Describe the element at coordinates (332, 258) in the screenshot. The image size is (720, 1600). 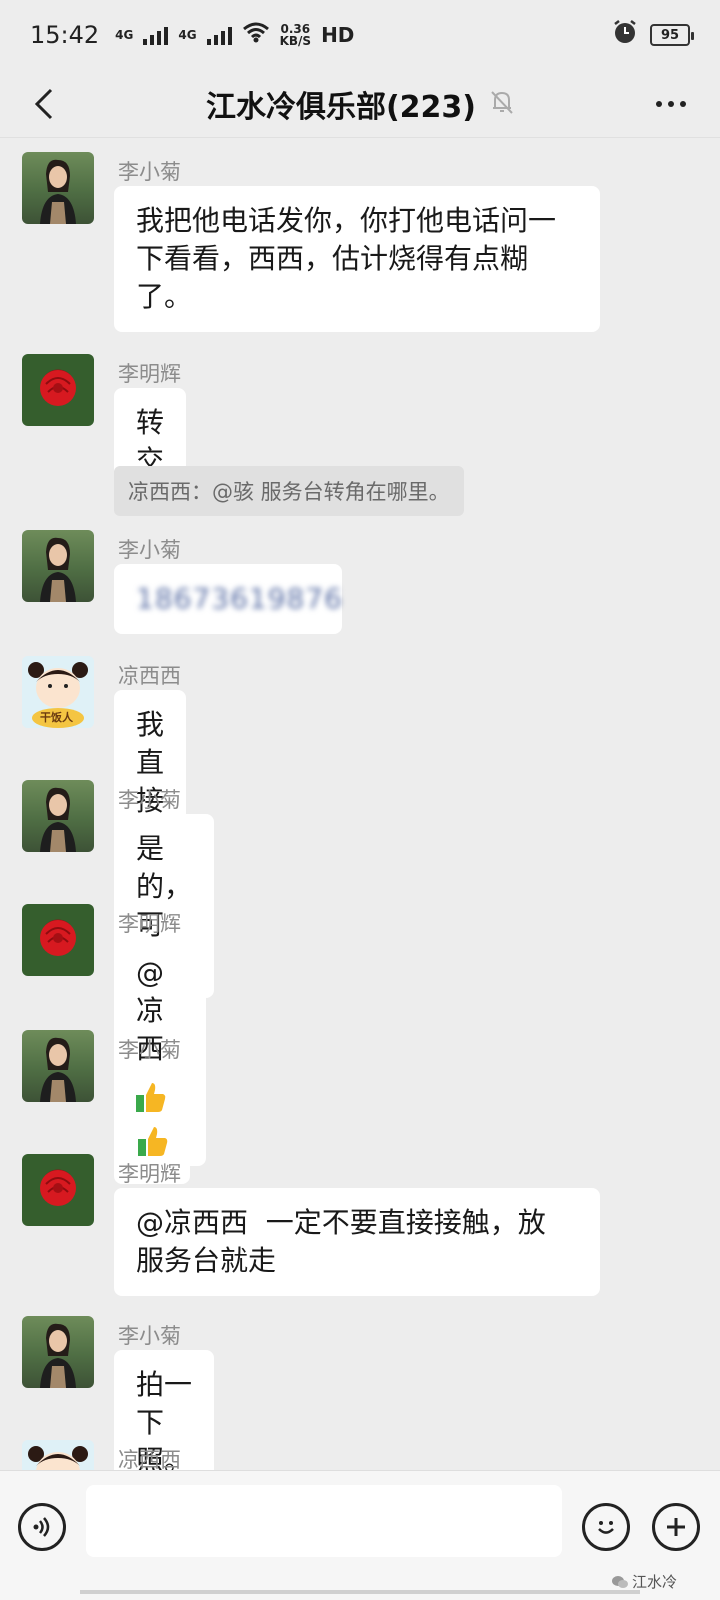
I see `message-line: 下看看，西西，估计烧得有点糊` at that location.